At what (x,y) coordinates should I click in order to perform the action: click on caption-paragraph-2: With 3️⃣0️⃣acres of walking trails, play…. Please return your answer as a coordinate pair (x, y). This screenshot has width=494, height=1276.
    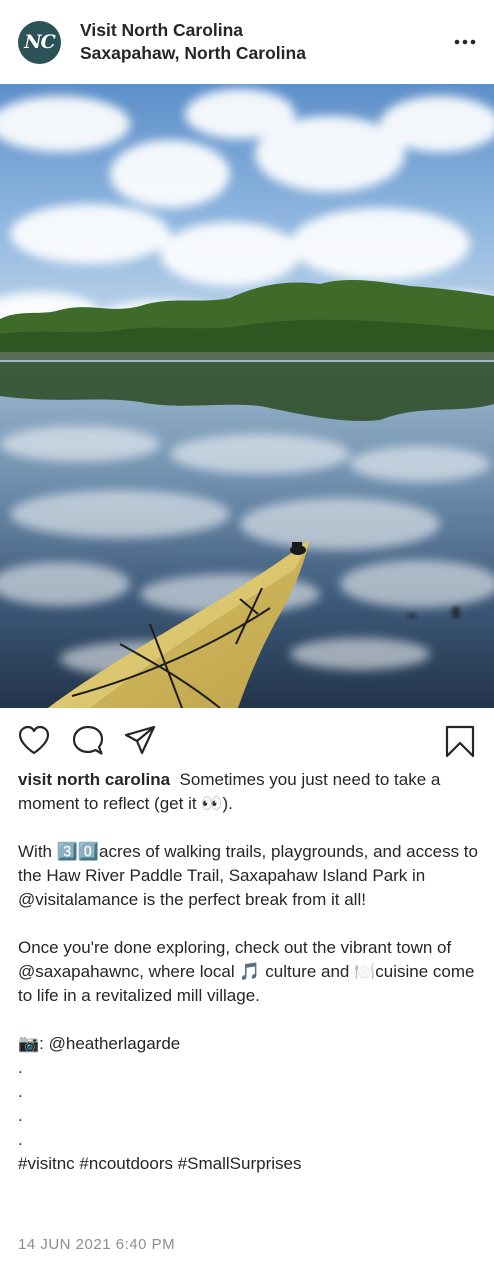
    Looking at the image, I should click on (248, 875).